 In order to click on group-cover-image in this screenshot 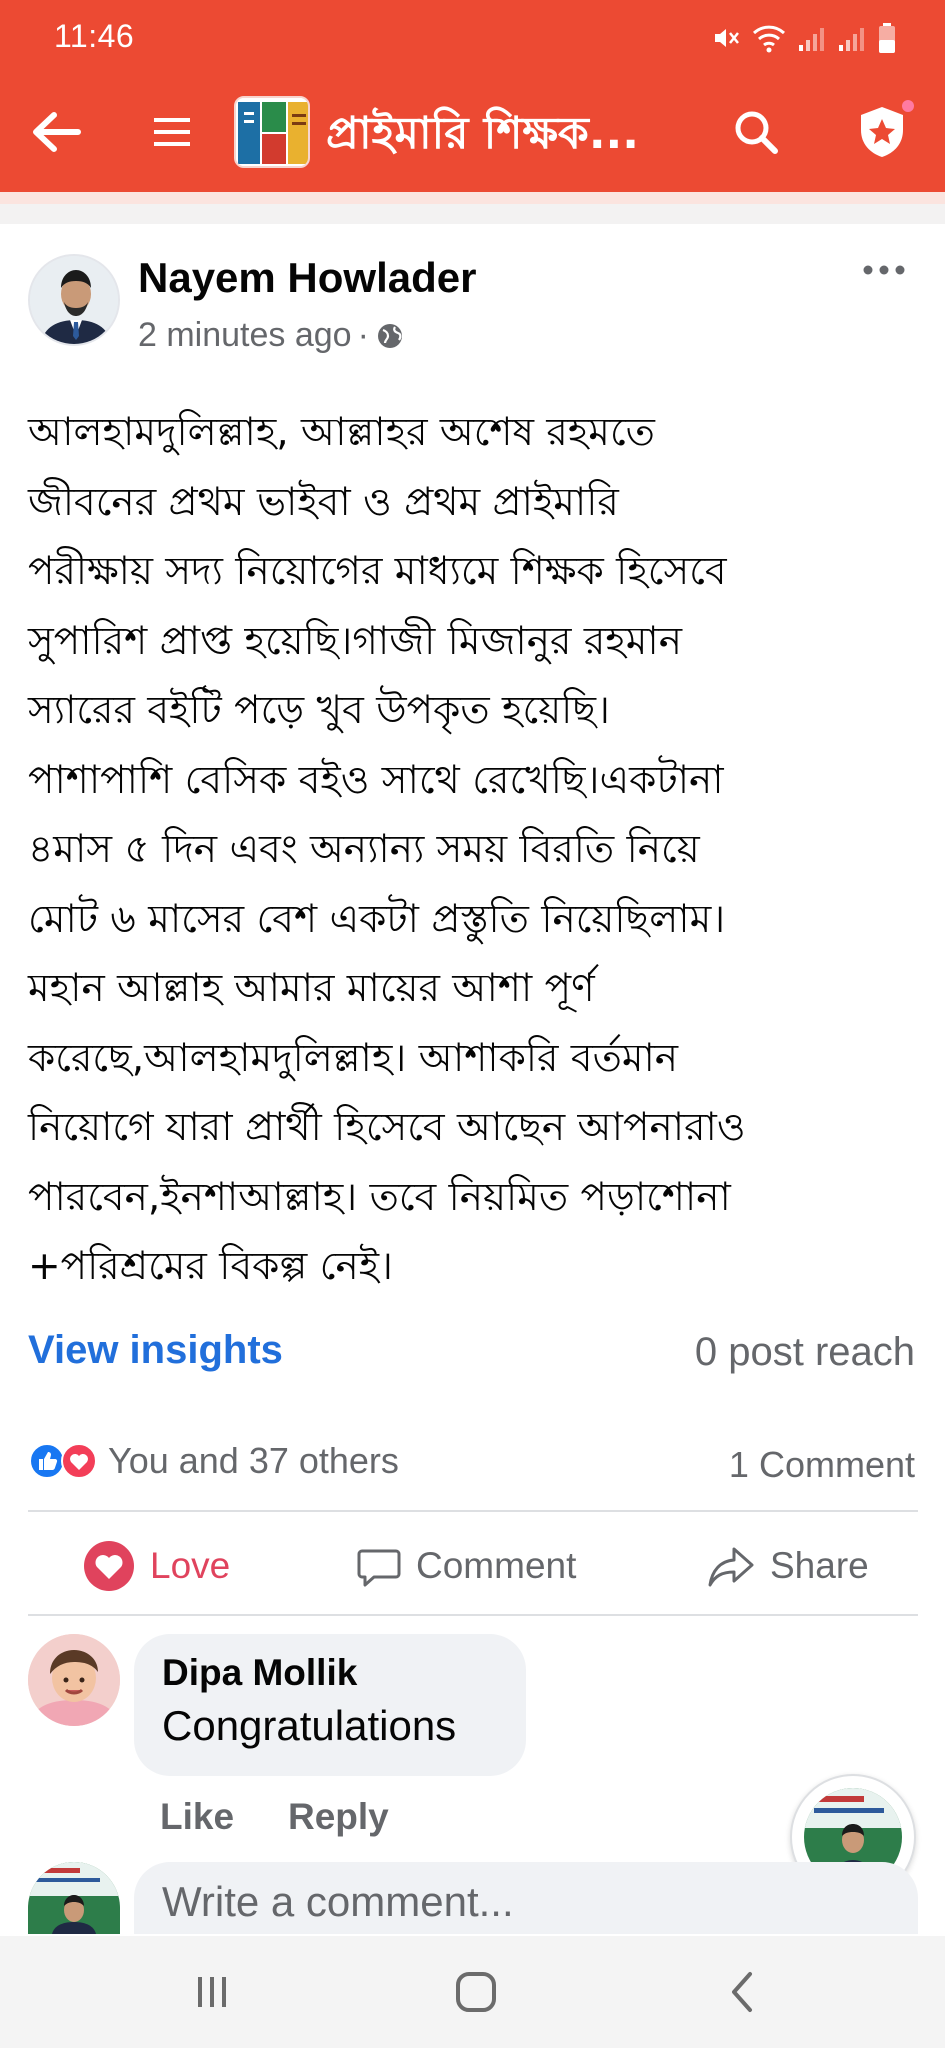, I will do `click(272, 132)`.